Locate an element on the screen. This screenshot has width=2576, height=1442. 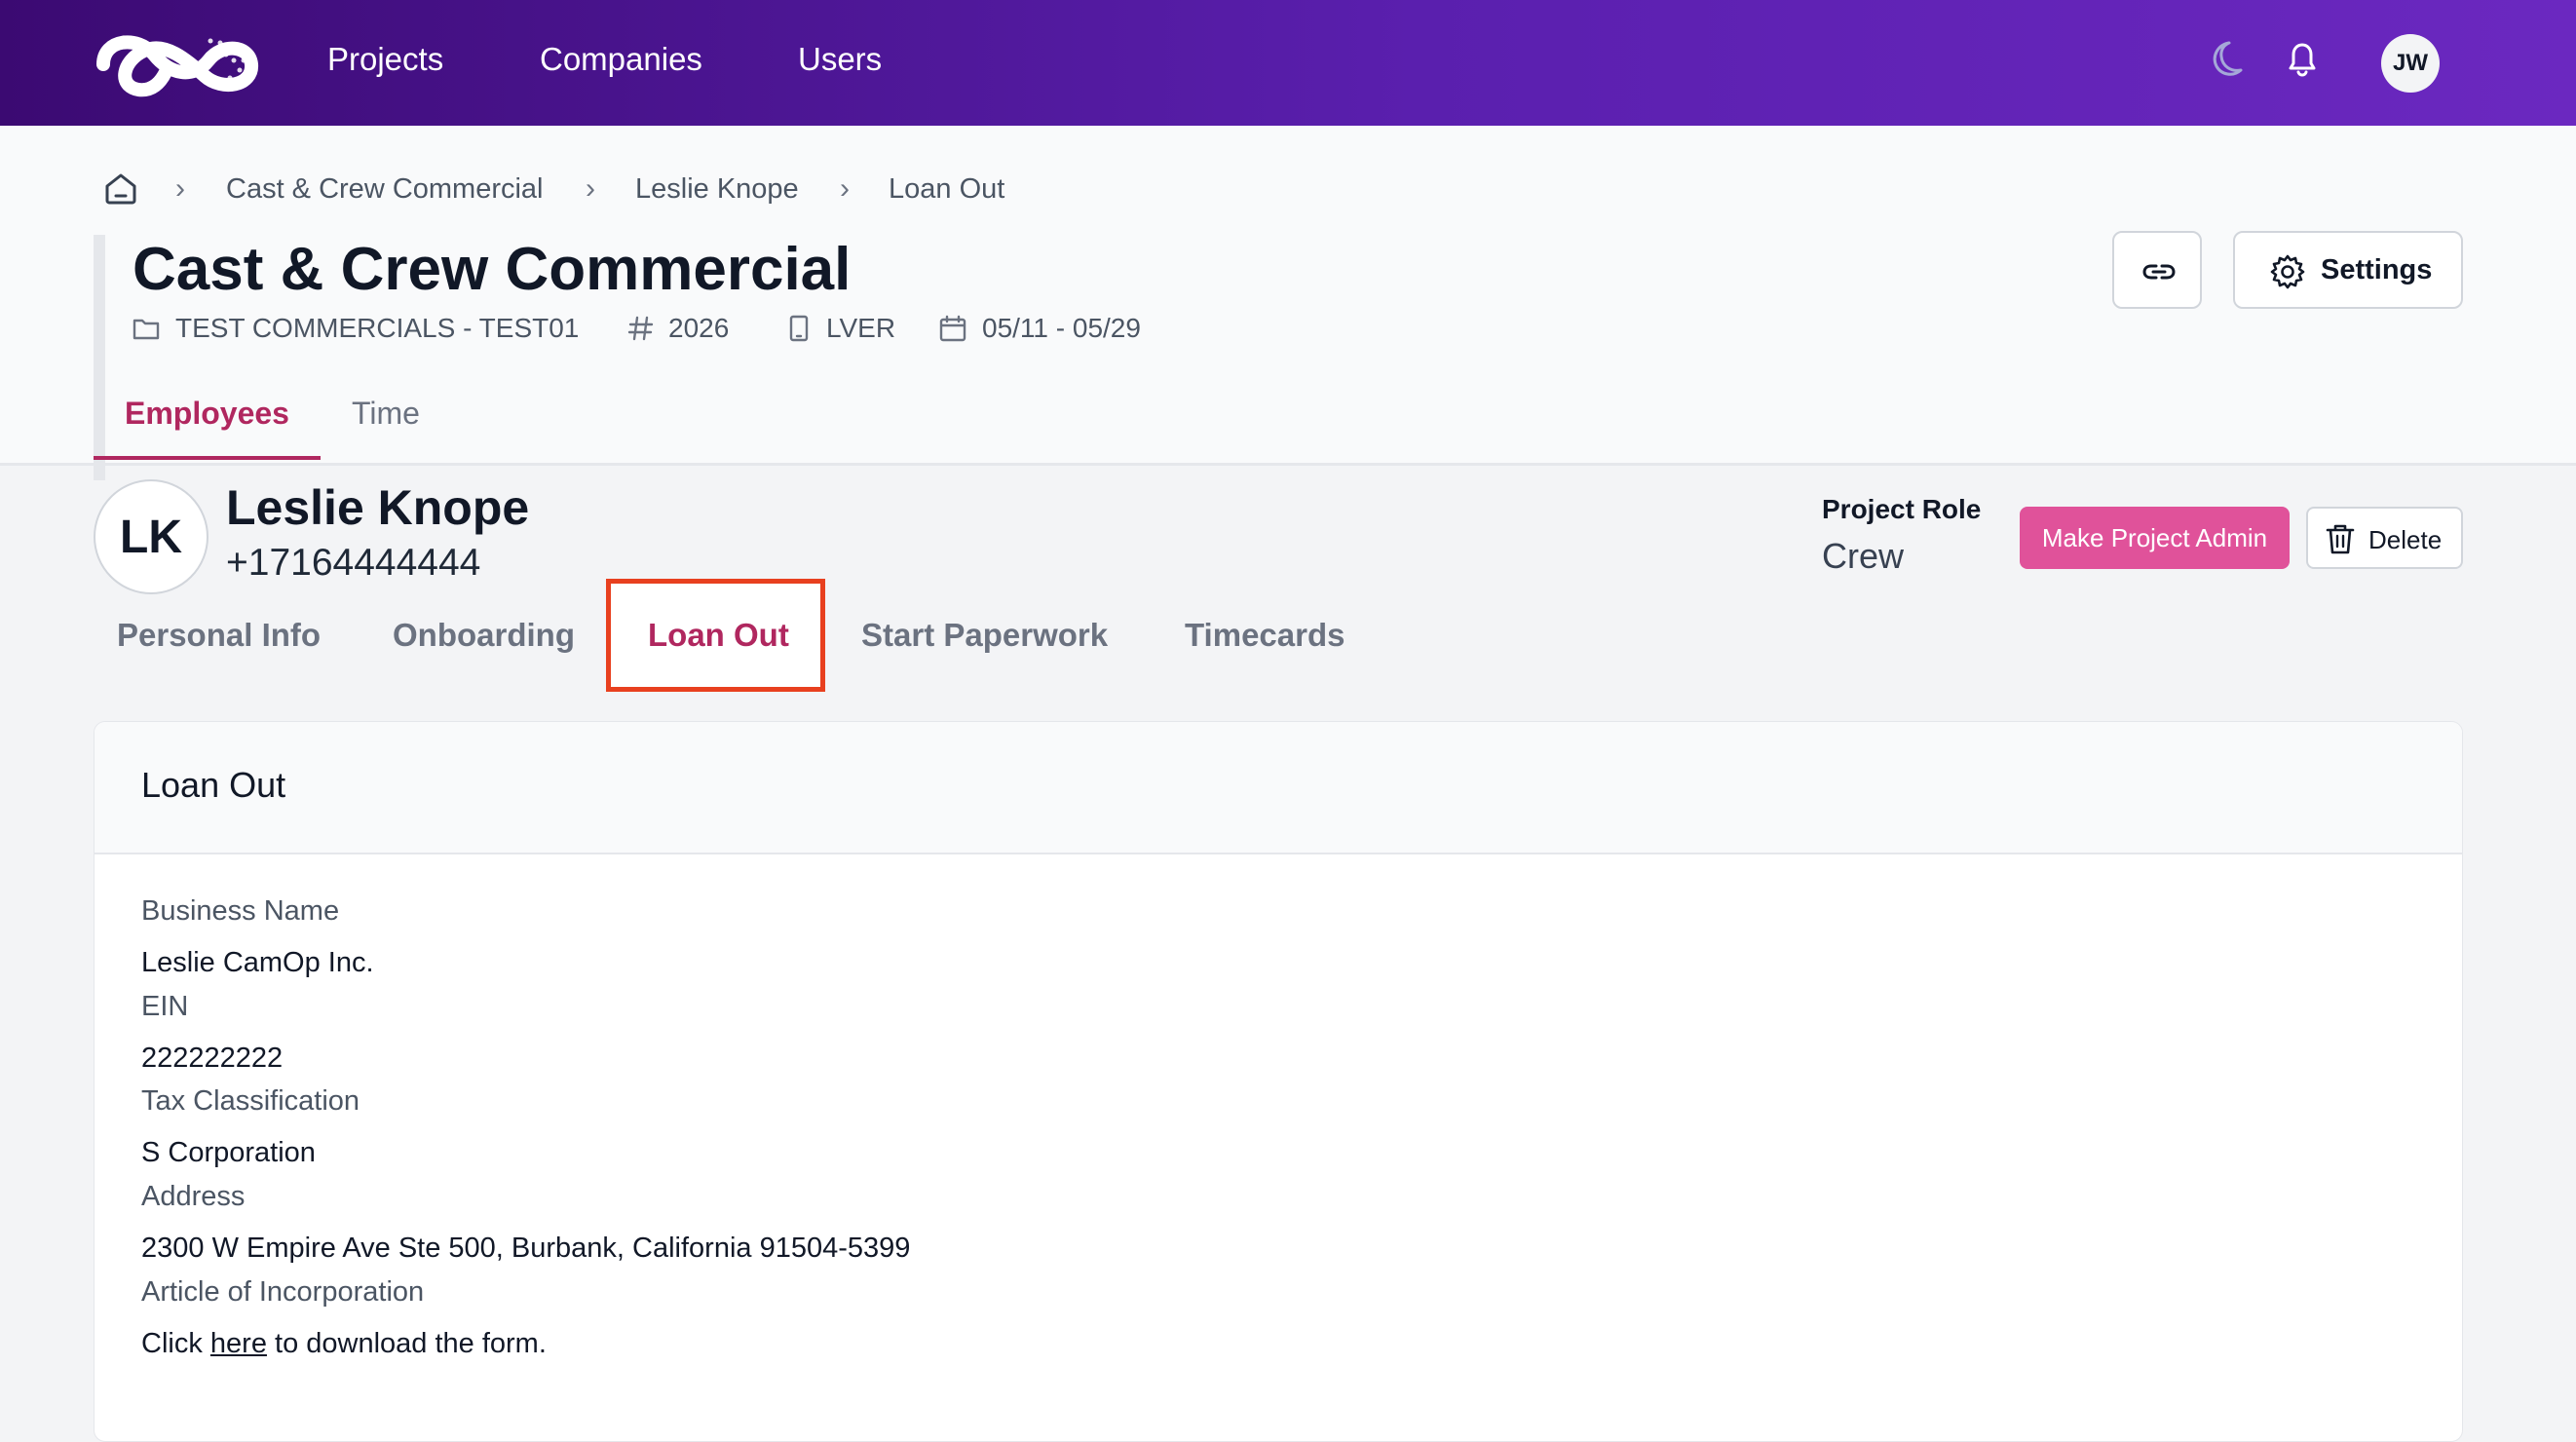
employee-phone: +17164444444 is located at coordinates (353, 563).